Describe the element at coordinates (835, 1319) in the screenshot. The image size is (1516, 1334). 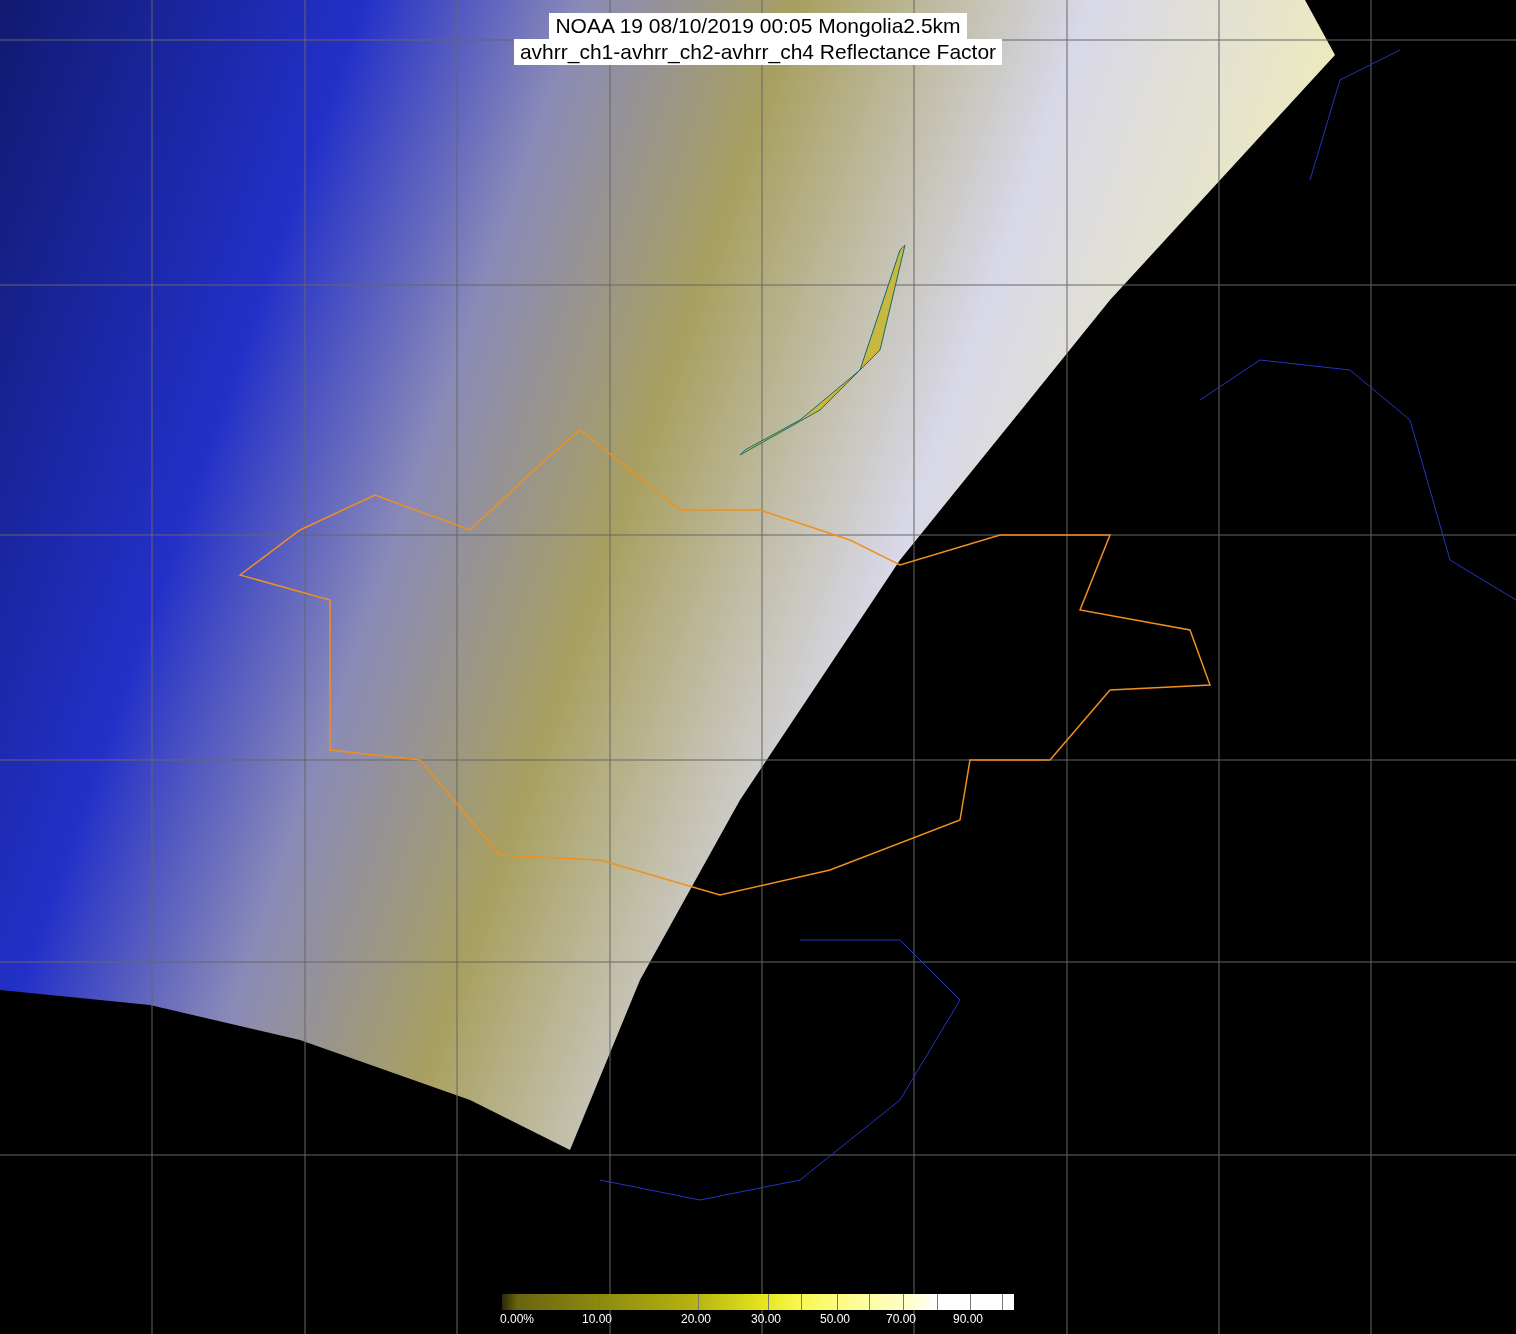
I see `colorbar-label: 50.00` at that location.